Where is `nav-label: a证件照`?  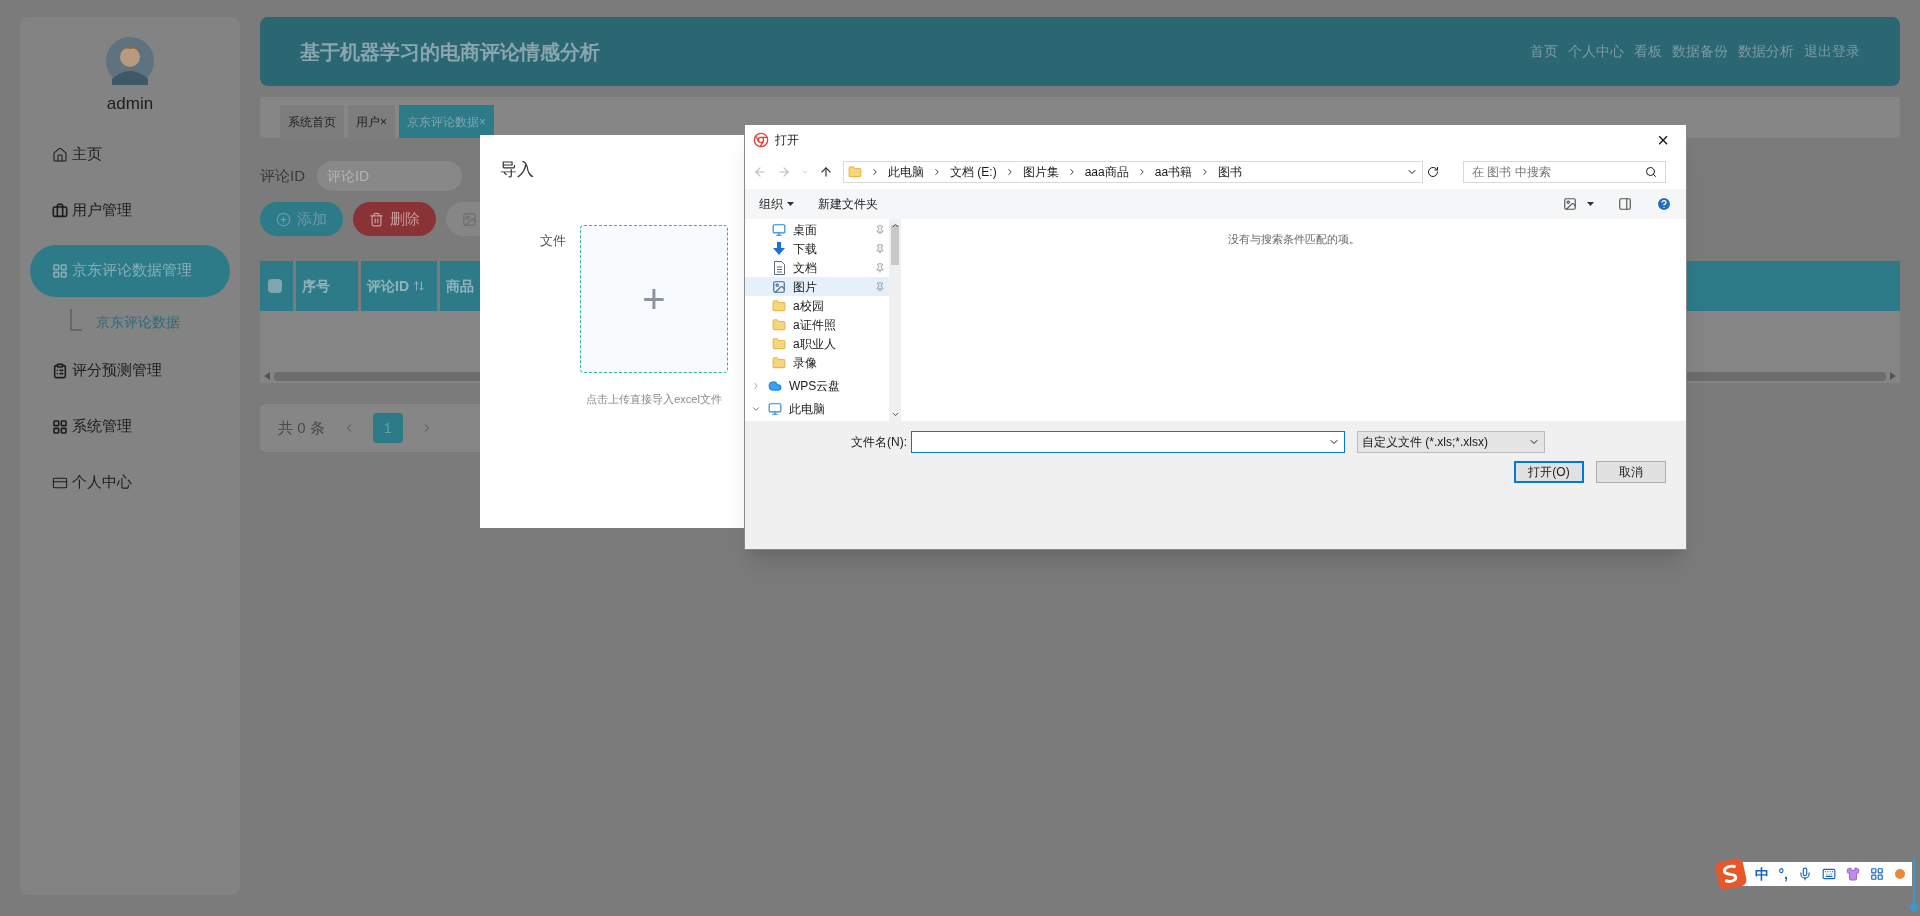 nav-label: a证件照 is located at coordinates (815, 325).